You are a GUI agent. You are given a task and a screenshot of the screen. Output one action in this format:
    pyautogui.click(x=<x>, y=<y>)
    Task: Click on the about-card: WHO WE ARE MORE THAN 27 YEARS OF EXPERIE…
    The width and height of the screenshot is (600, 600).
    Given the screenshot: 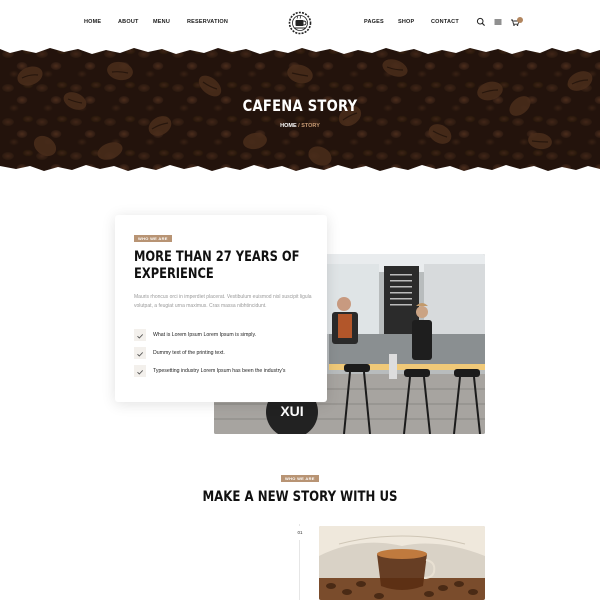 What is the action you would take?
    pyautogui.click(x=221, y=308)
    